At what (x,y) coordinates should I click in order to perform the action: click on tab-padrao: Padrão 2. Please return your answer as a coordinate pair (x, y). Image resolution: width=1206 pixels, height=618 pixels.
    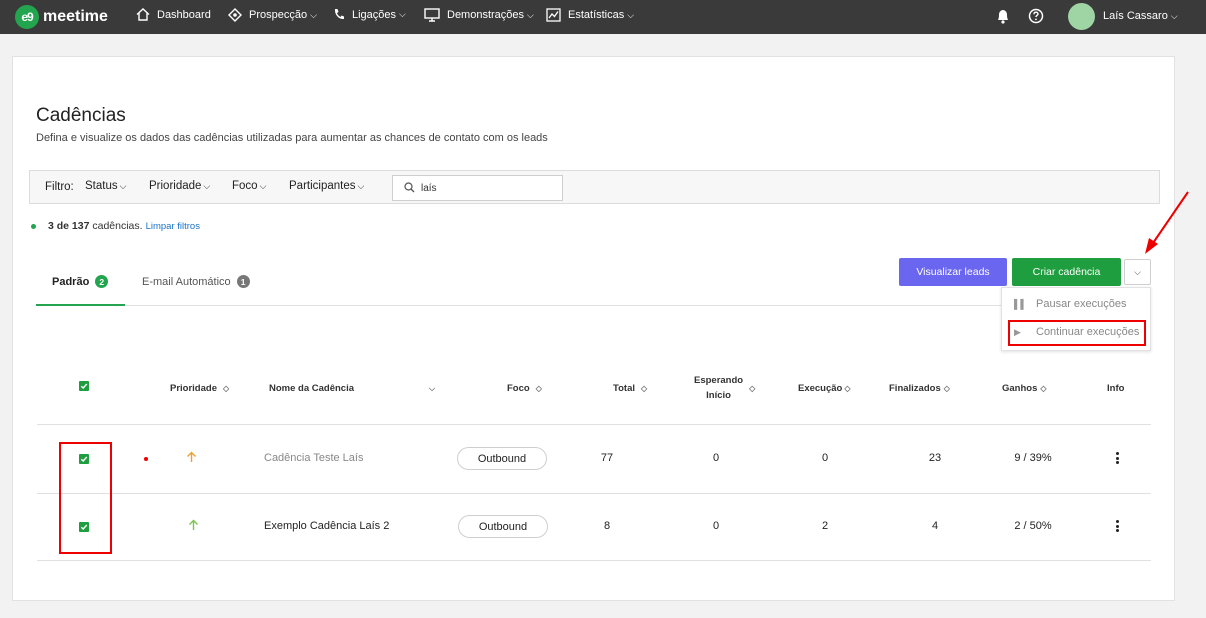
    Looking at the image, I should click on (80, 281).